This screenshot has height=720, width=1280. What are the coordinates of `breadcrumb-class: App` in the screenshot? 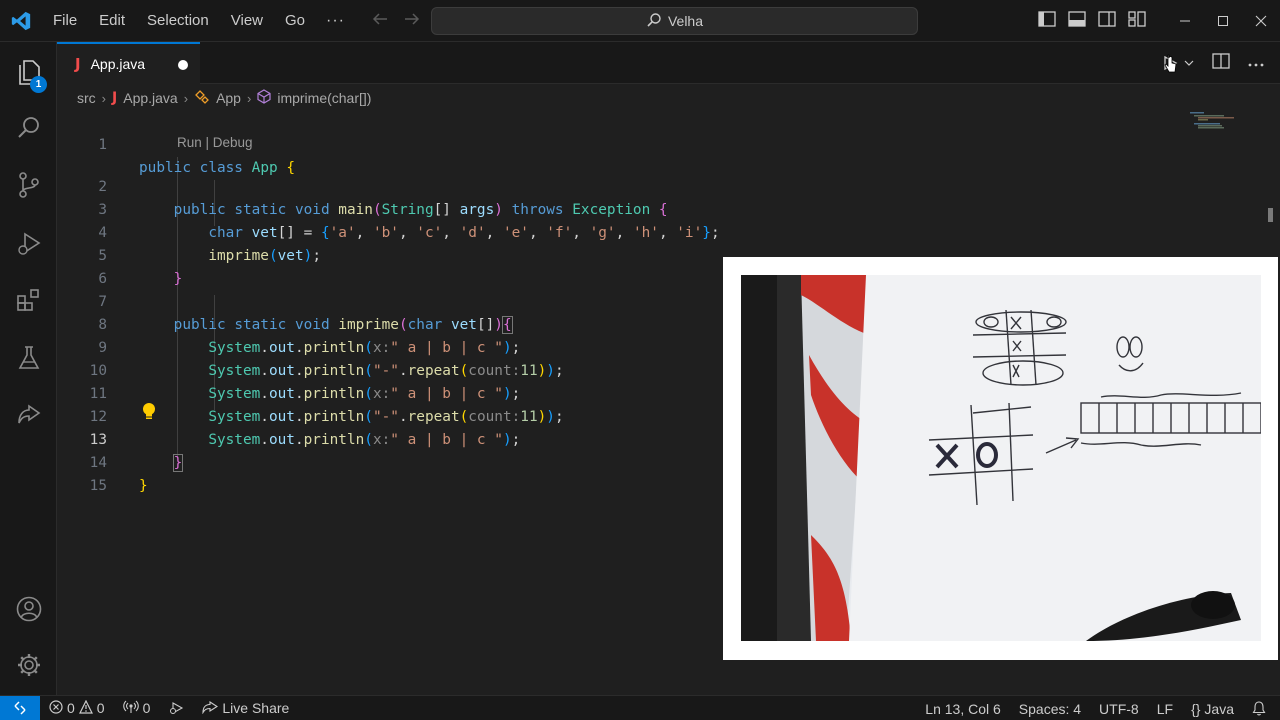 It's located at (228, 98).